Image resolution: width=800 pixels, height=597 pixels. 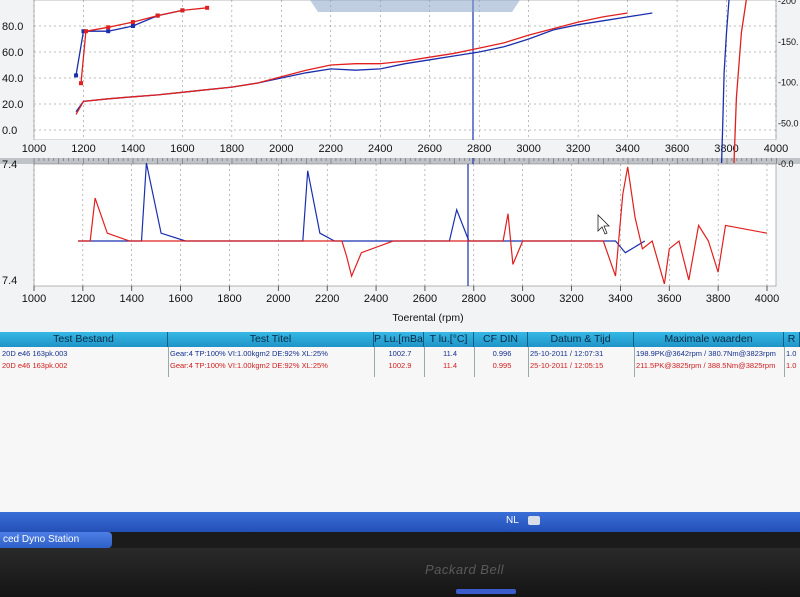 What do you see at coordinates (34, 149) in the screenshot?
I see `top-x-tick-label: 1000` at bounding box center [34, 149].